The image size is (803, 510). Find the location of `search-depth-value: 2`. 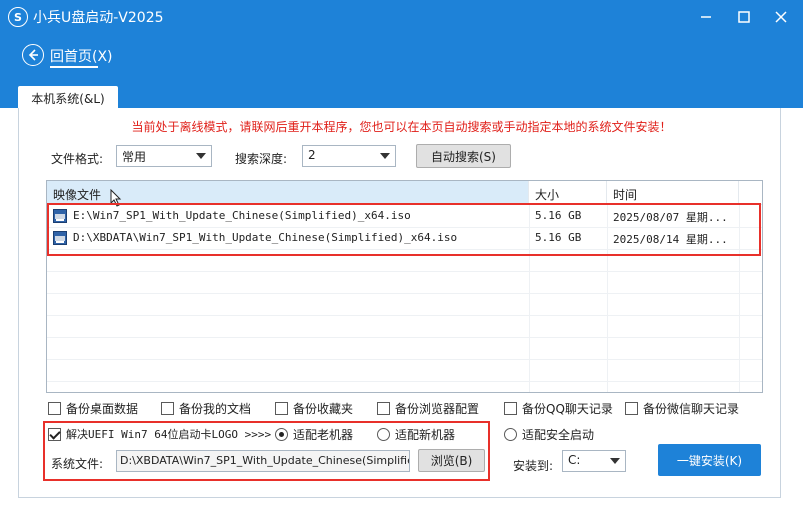

search-depth-value: 2 is located at coordinates (312, 155).